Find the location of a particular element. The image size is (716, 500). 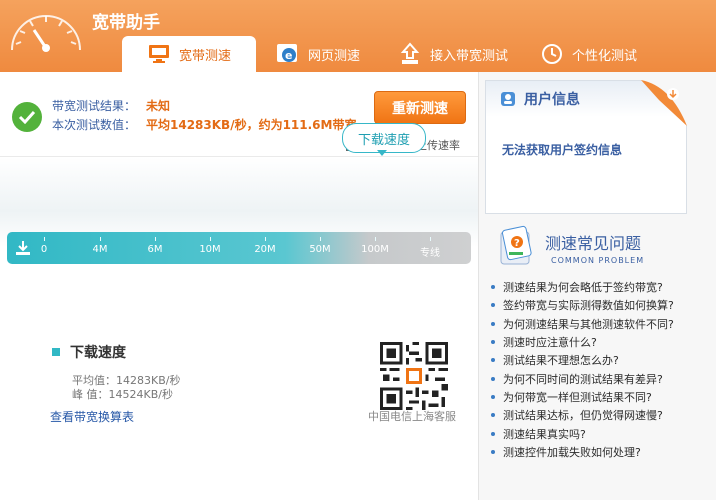

bullet-square-icon is located at coordinates (56, 352).